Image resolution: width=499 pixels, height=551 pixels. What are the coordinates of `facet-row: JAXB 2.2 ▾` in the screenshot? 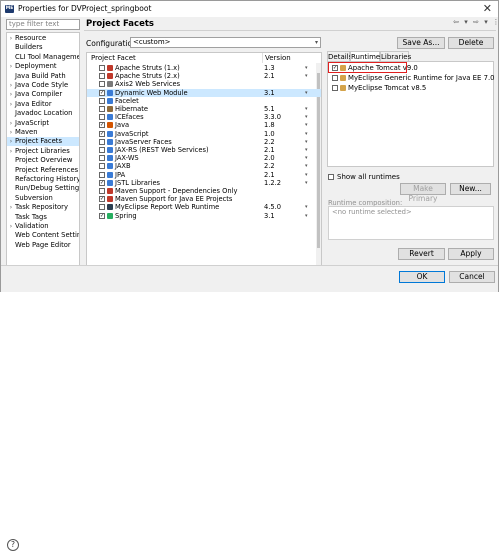 It's located at (204, 166).